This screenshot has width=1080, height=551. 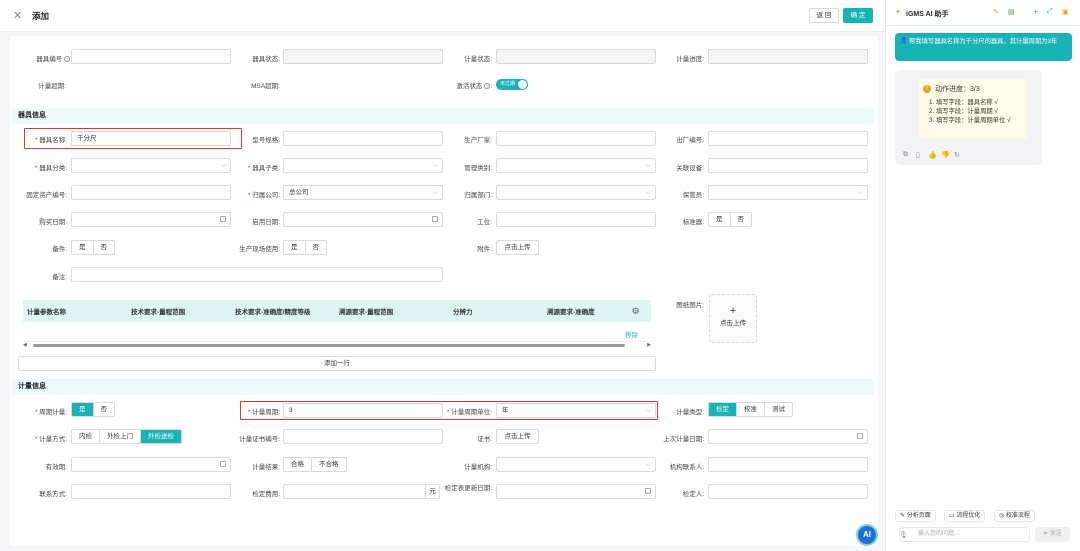 I want to click on factory-no-label: 出厂编号:, so click(x=690, y=140).